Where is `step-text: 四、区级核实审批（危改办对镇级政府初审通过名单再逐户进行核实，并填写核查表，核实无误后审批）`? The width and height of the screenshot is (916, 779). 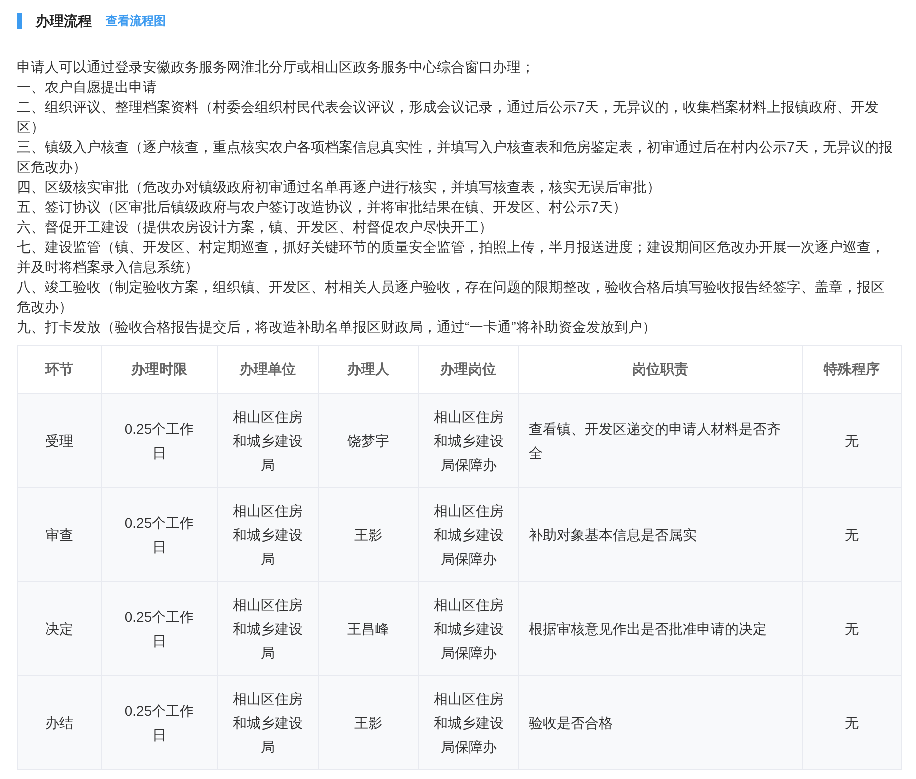 step-text: 四、区级核实审批（危改办对镇级政府初审通过名单再逐户进行核实，并填写核查表，核实无误后审批） is located at coordinates (339, 187).